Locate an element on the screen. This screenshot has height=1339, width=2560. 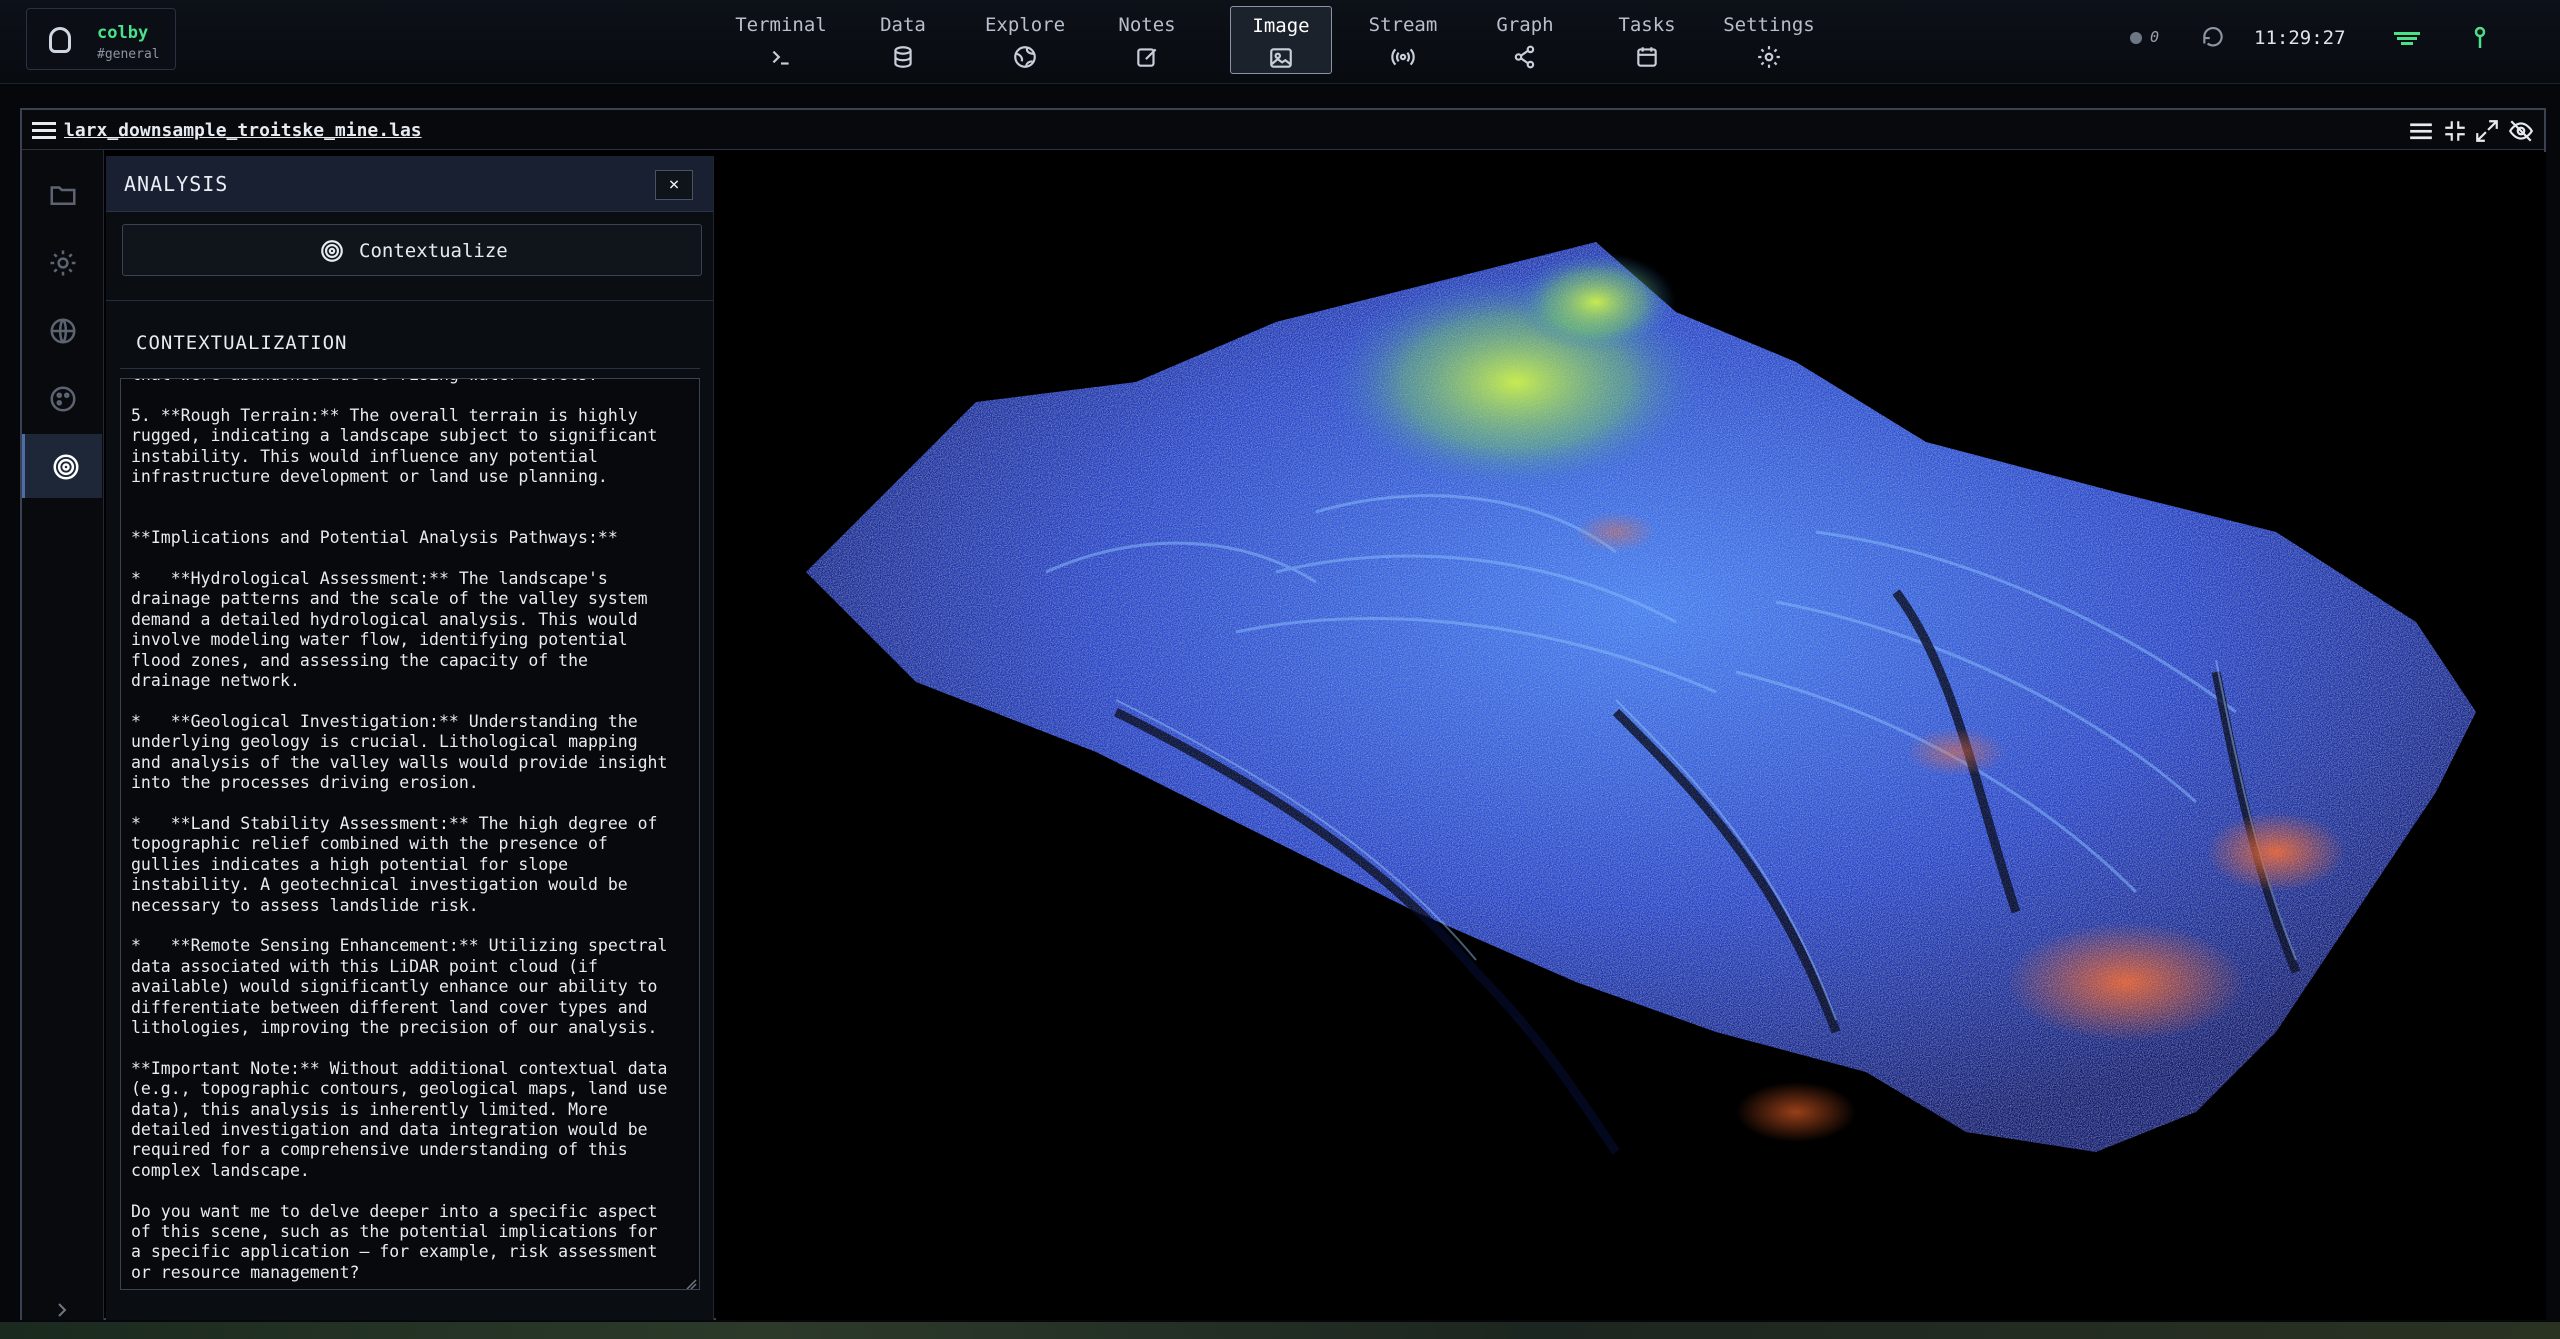
rail-analysis is located at coordinates (62, 466).